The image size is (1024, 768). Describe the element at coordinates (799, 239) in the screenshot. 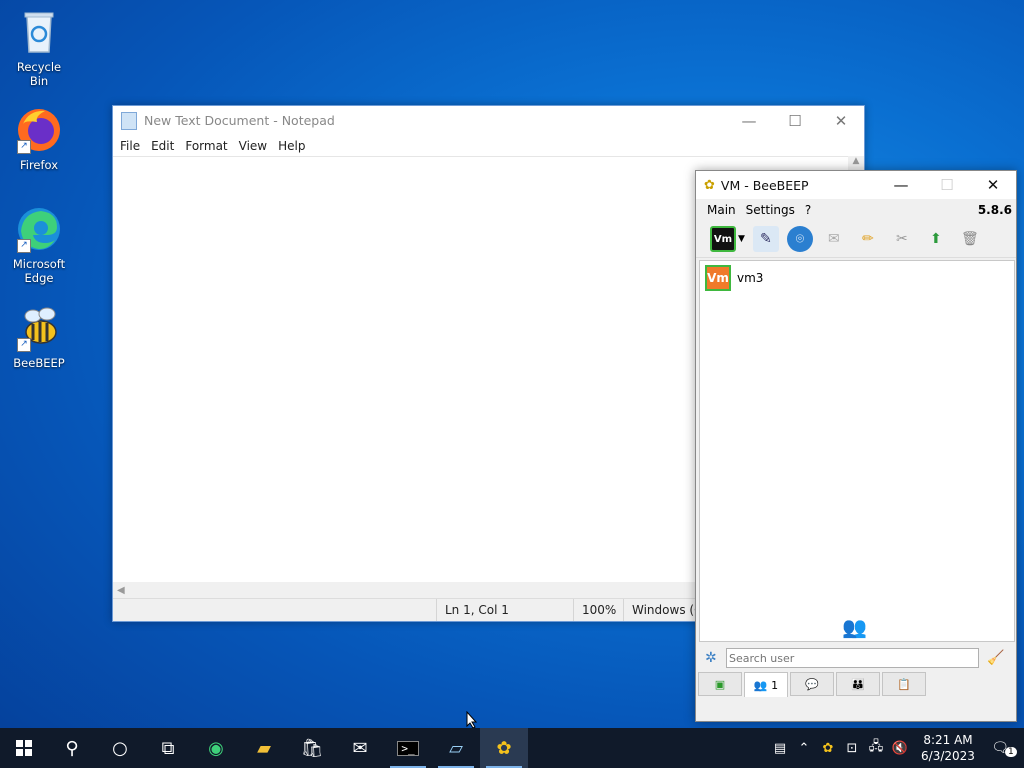

I see `network-icon: ⌾` at that location.